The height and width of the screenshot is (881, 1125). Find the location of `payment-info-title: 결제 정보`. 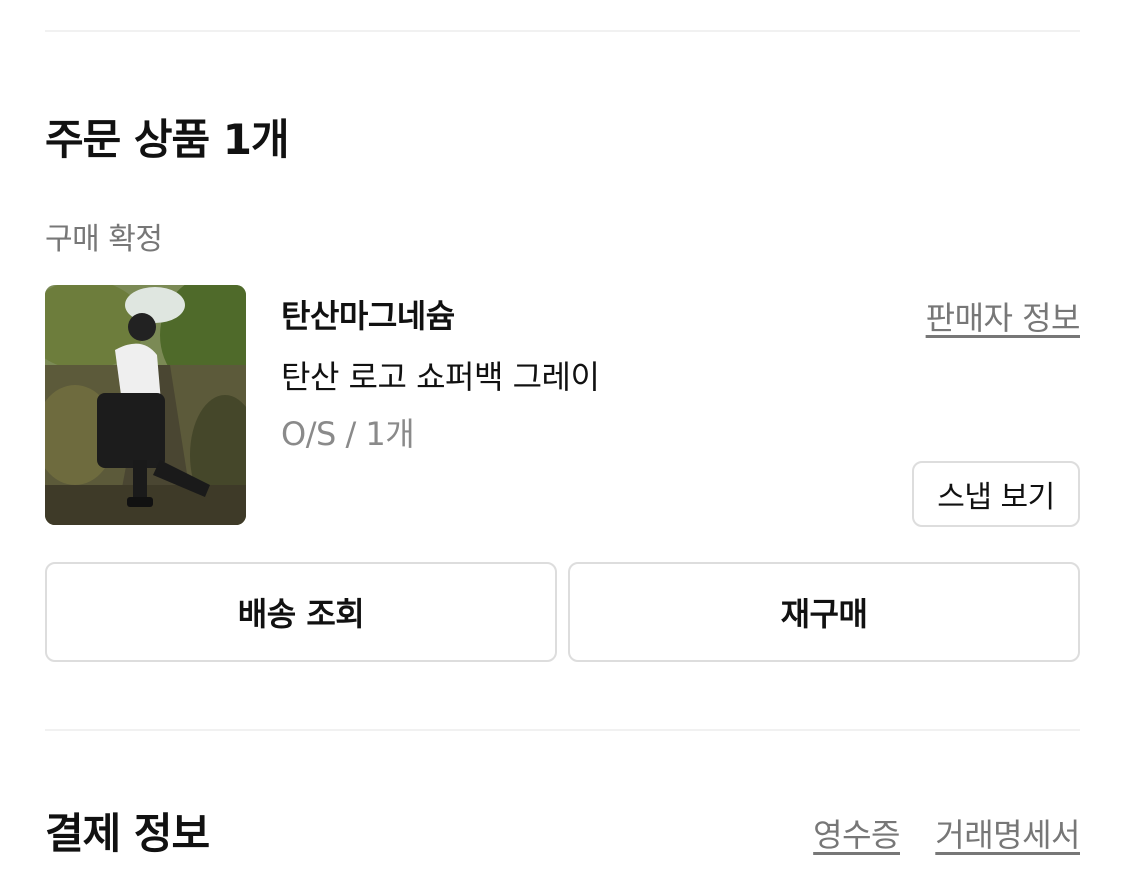

payment-info-title: 결제 정보 is located at coordinates (127, 833).